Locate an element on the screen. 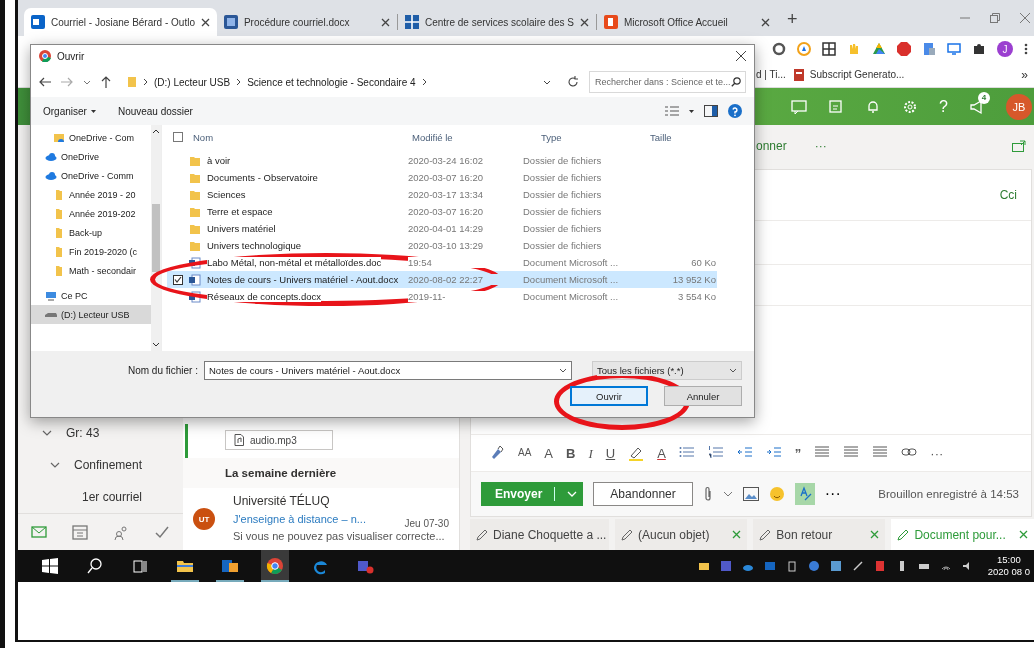 The image size is (1034, 648). send-button: Envoyer is located at coordinates (532, 494).